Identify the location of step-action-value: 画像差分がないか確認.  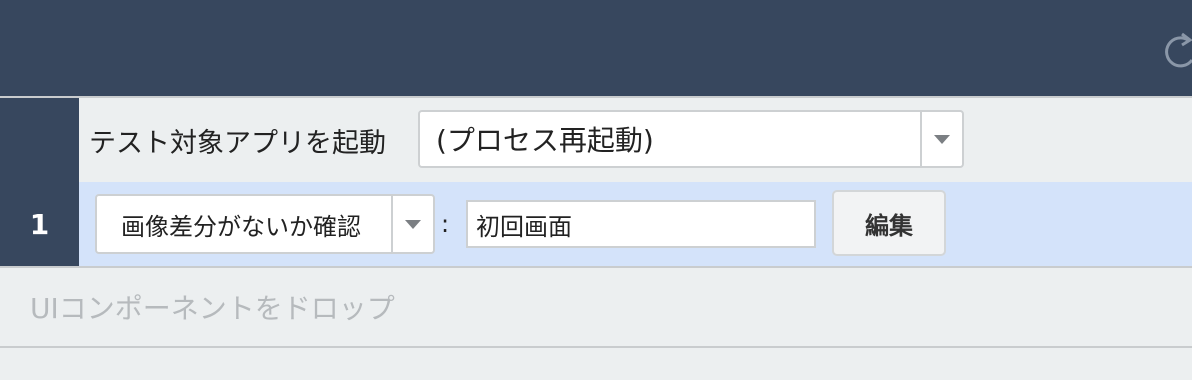
(241, 226).